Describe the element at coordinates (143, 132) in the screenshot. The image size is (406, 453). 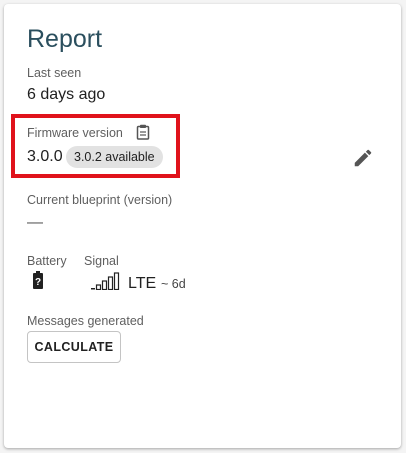
I see `clipboard-icon` at that location.